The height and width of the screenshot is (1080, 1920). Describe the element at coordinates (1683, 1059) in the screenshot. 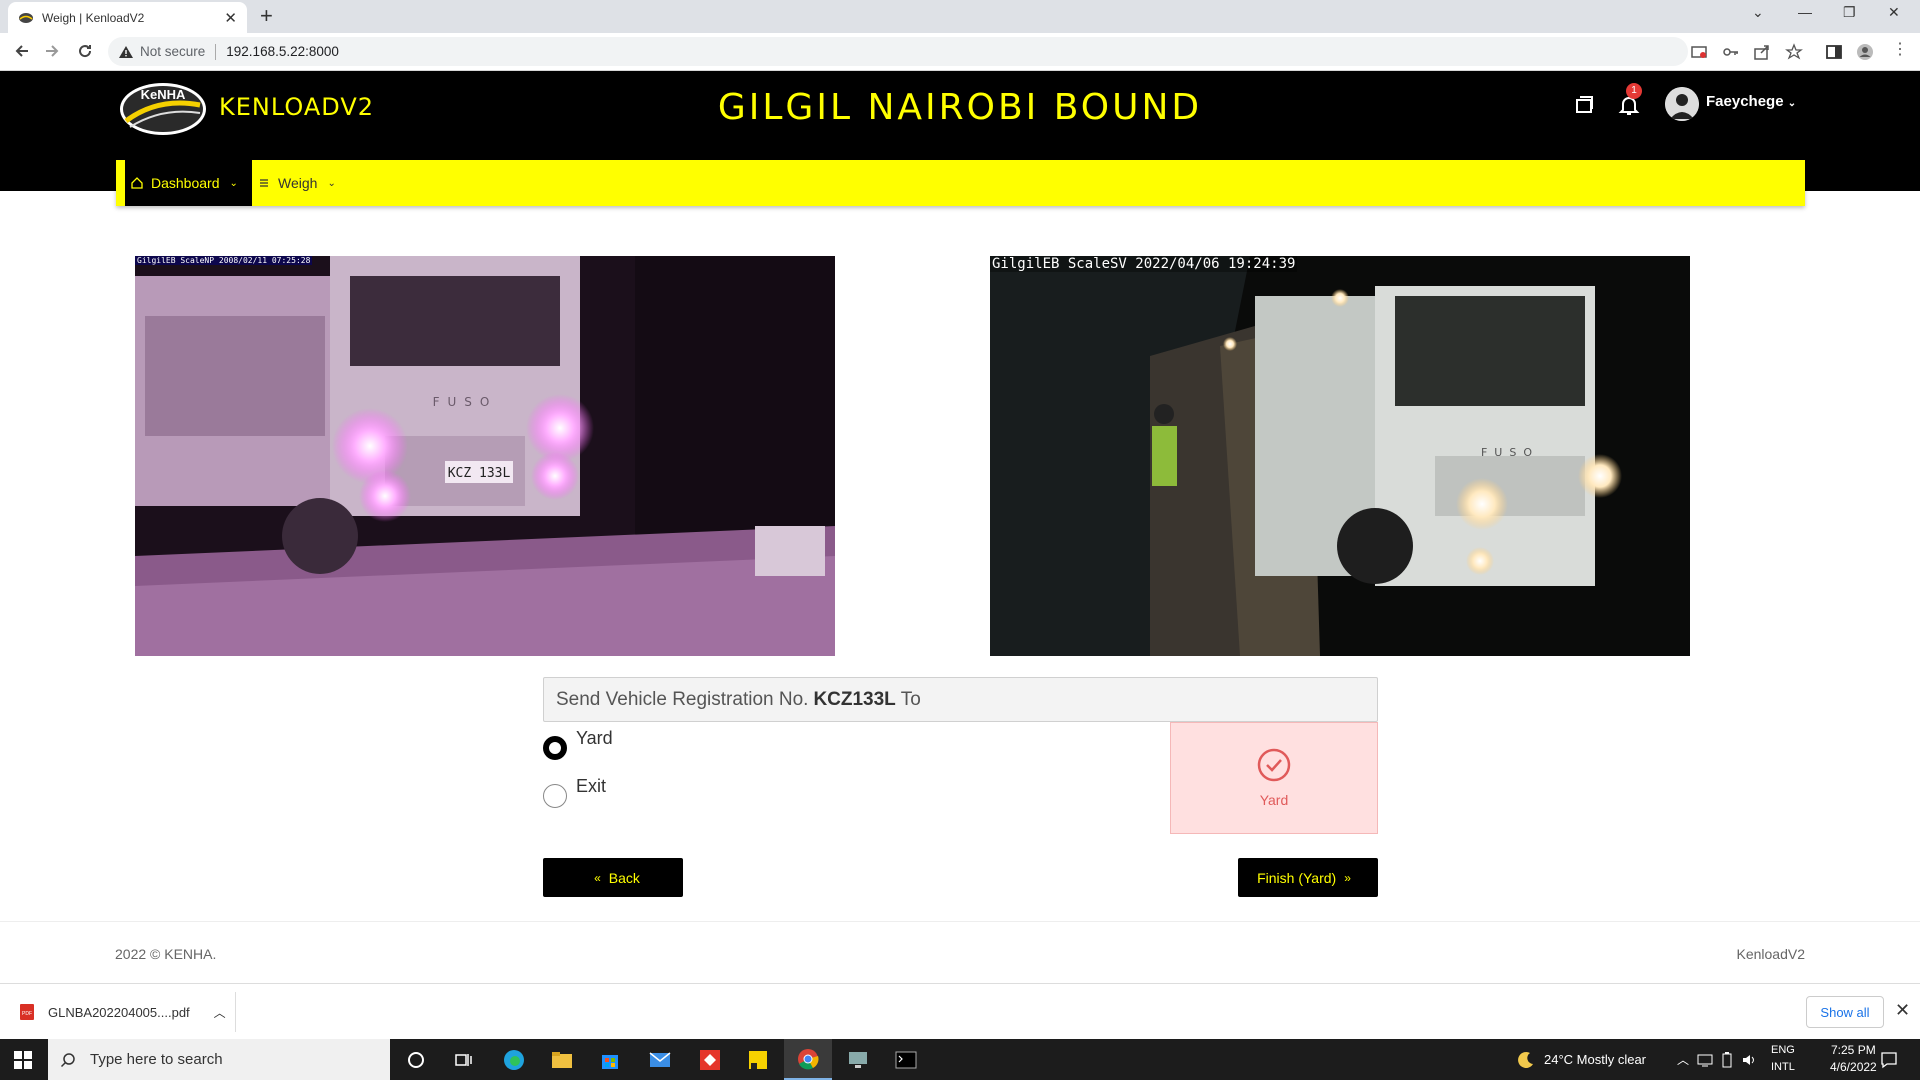

I see `tray-chevron-icon: ︿` at that location.